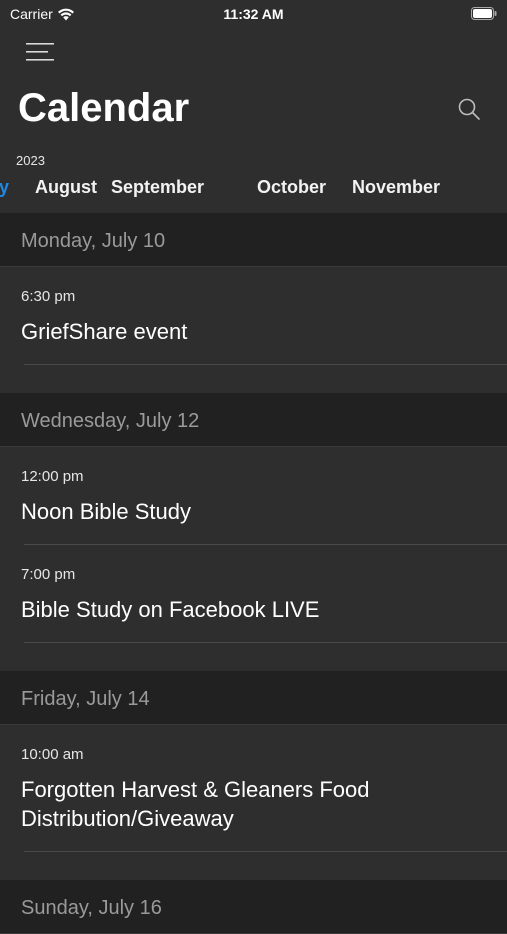 The height and width of the screenshot is (934, 507). Describe the element at coordinates (253, 316) in the screenshot. I see `event-item: 6:30 pm GriefShare event` at that location.